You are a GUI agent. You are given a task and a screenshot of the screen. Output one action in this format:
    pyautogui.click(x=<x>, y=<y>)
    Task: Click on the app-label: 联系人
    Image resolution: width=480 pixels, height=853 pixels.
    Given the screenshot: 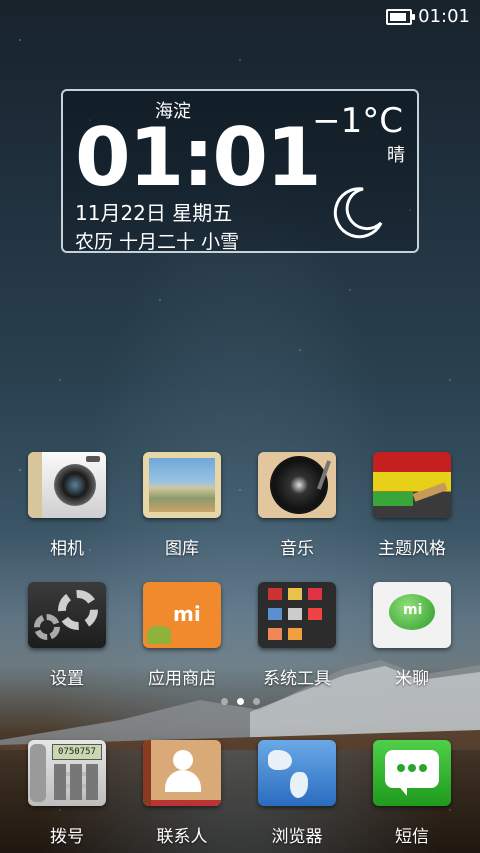 What is the action you would take?
    pyautogui.click(x=182, y=837)
    